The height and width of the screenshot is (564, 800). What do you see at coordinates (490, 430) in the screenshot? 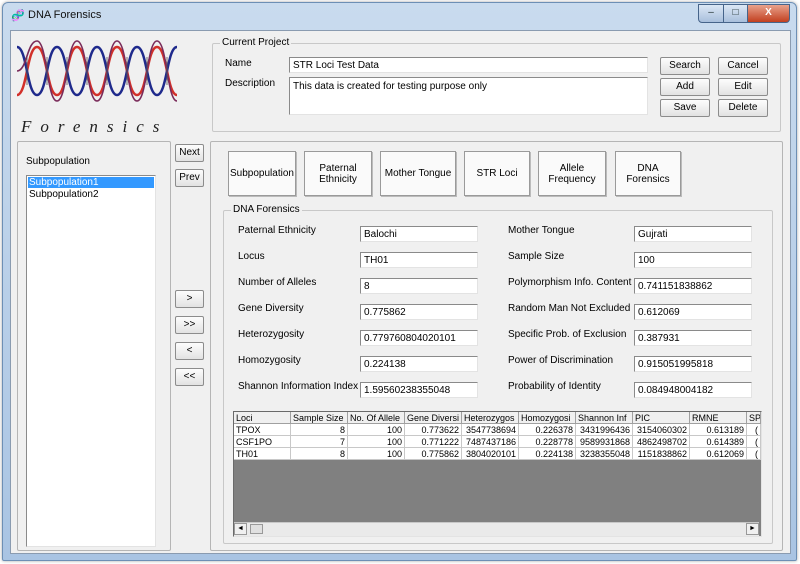
I see `cell: 3547738694` at bounding box center [490, 430].